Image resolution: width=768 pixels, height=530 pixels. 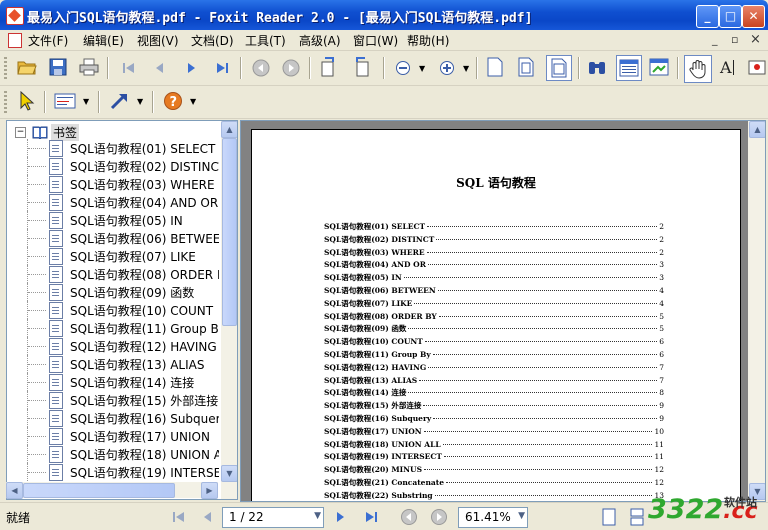 I want to click on bookmark-item: SQL语句教程(16) Subquery, so click(x=113, y=418).